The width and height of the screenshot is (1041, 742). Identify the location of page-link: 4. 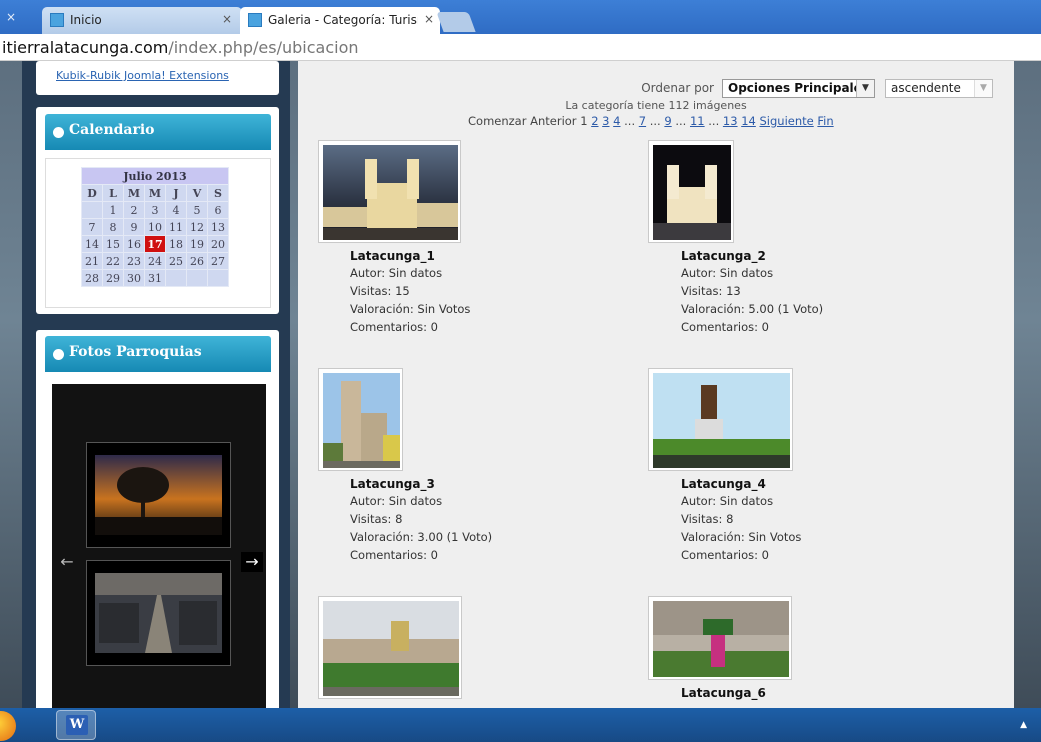
(616, 121).